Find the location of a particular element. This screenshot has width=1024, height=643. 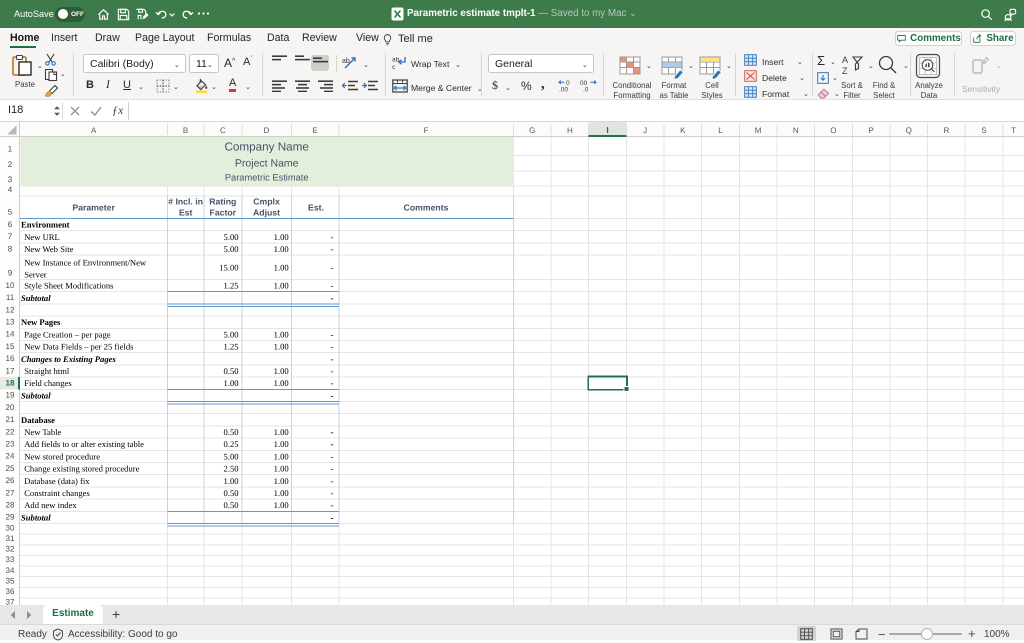

svg-text: J is located at coordinates (645, 130).